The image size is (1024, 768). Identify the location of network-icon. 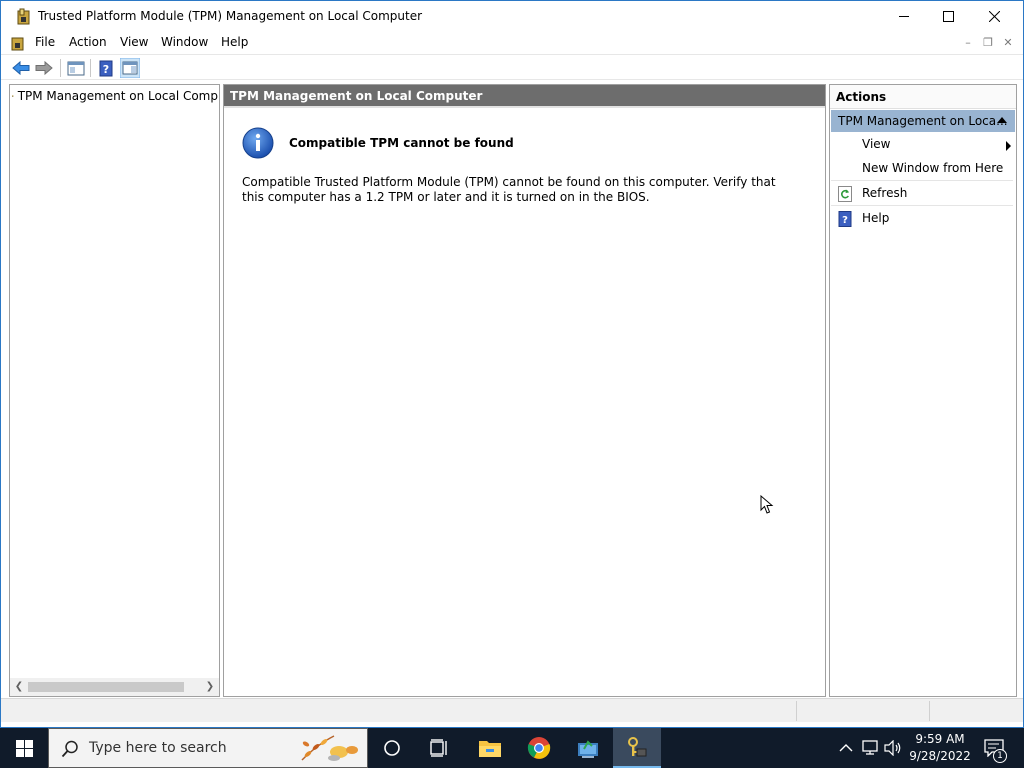
(871, 748).